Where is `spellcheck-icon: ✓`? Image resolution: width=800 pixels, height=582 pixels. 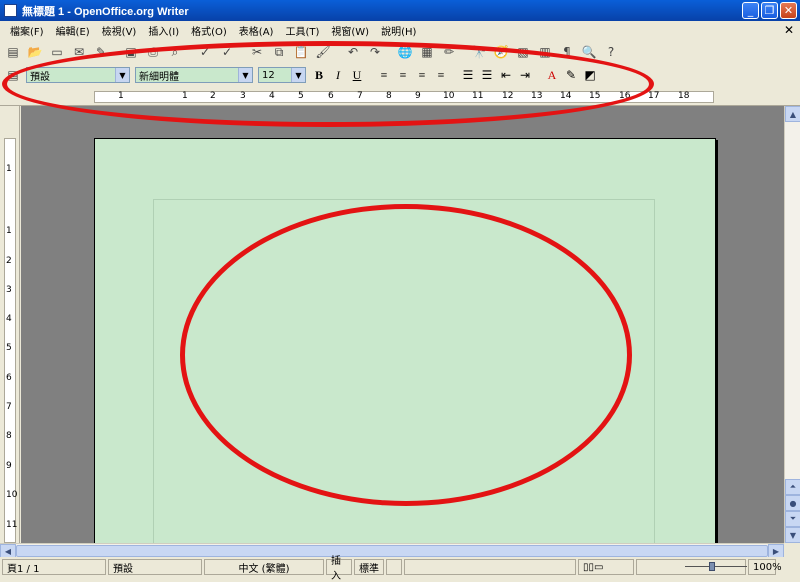
spellcheck-icon: ✓ is located at coordinates (205, 52).